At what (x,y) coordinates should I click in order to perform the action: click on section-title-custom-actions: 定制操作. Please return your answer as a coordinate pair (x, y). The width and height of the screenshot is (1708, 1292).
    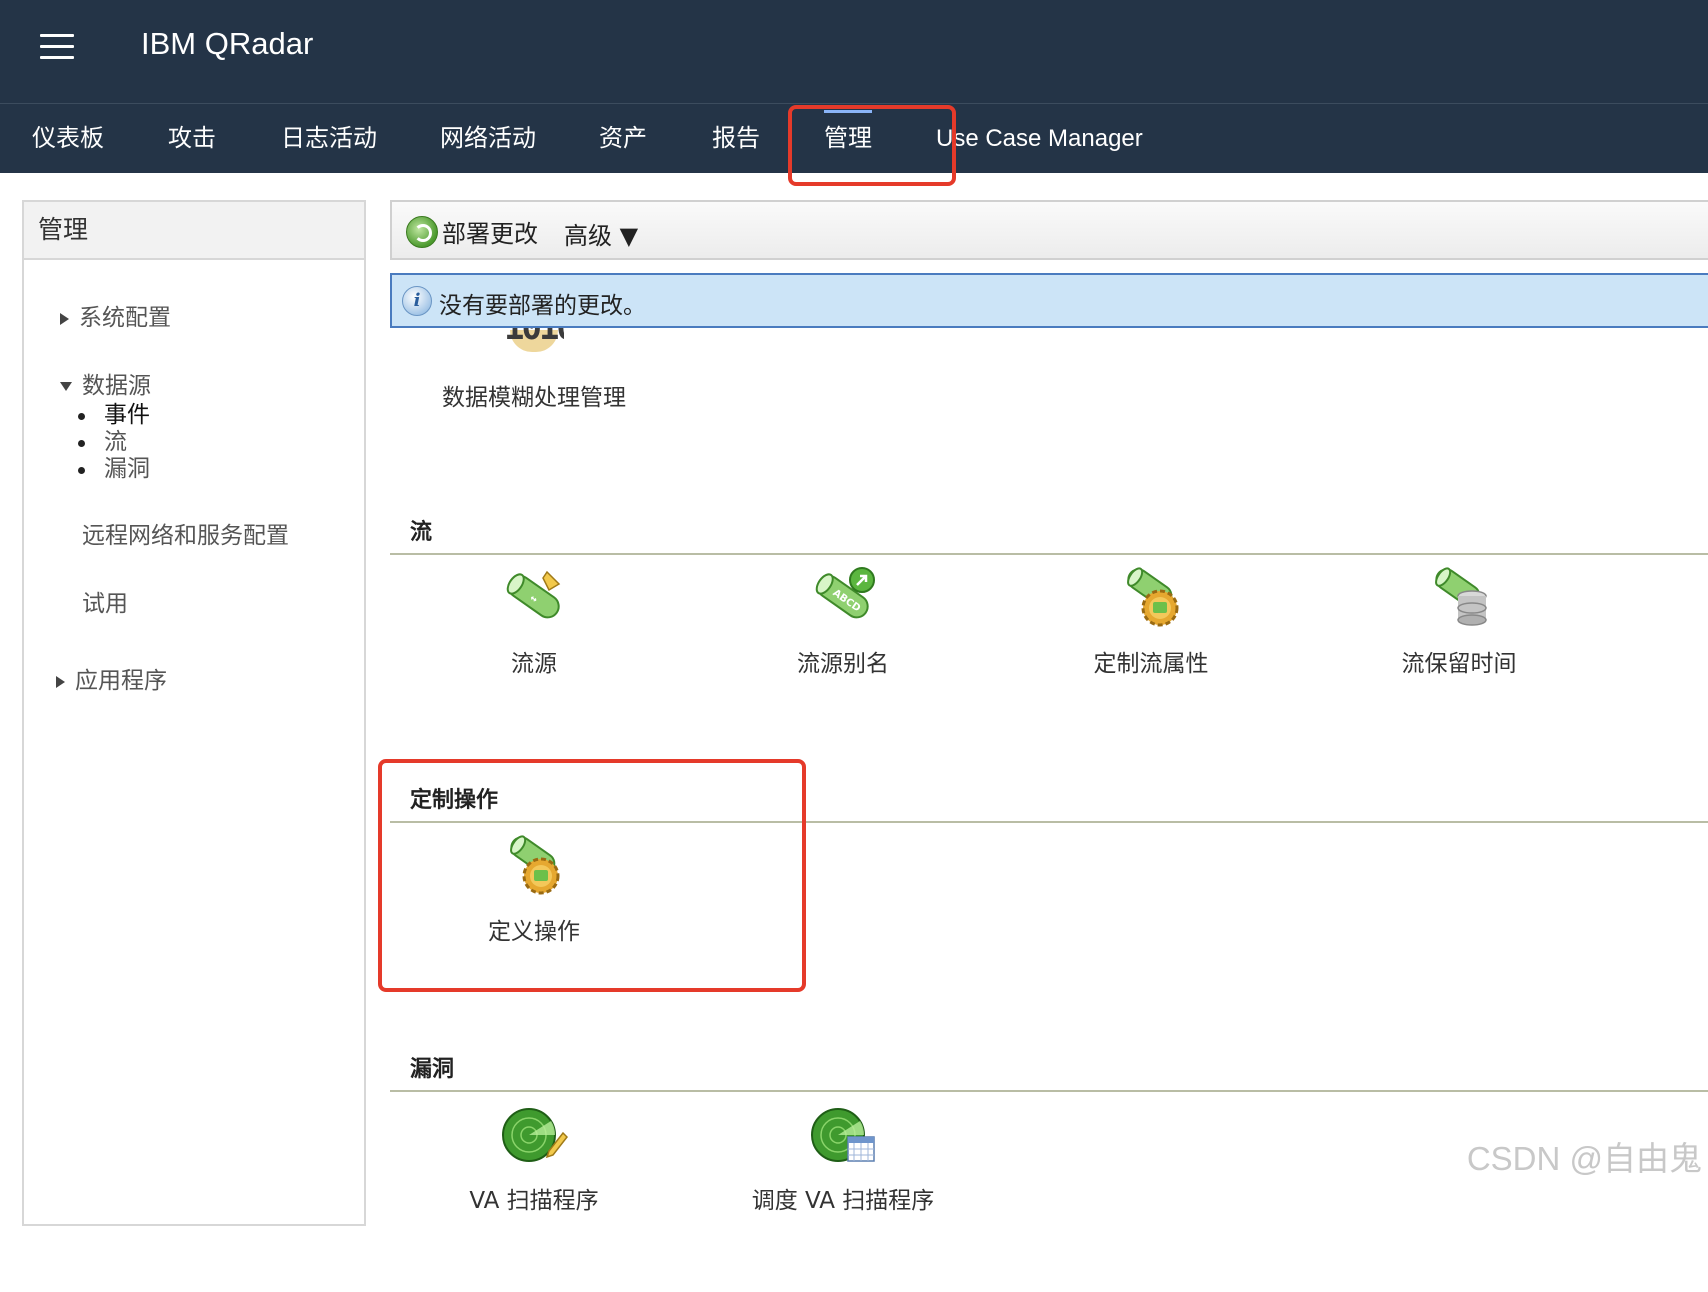
    Looking at the image, I should click on (454, 800).